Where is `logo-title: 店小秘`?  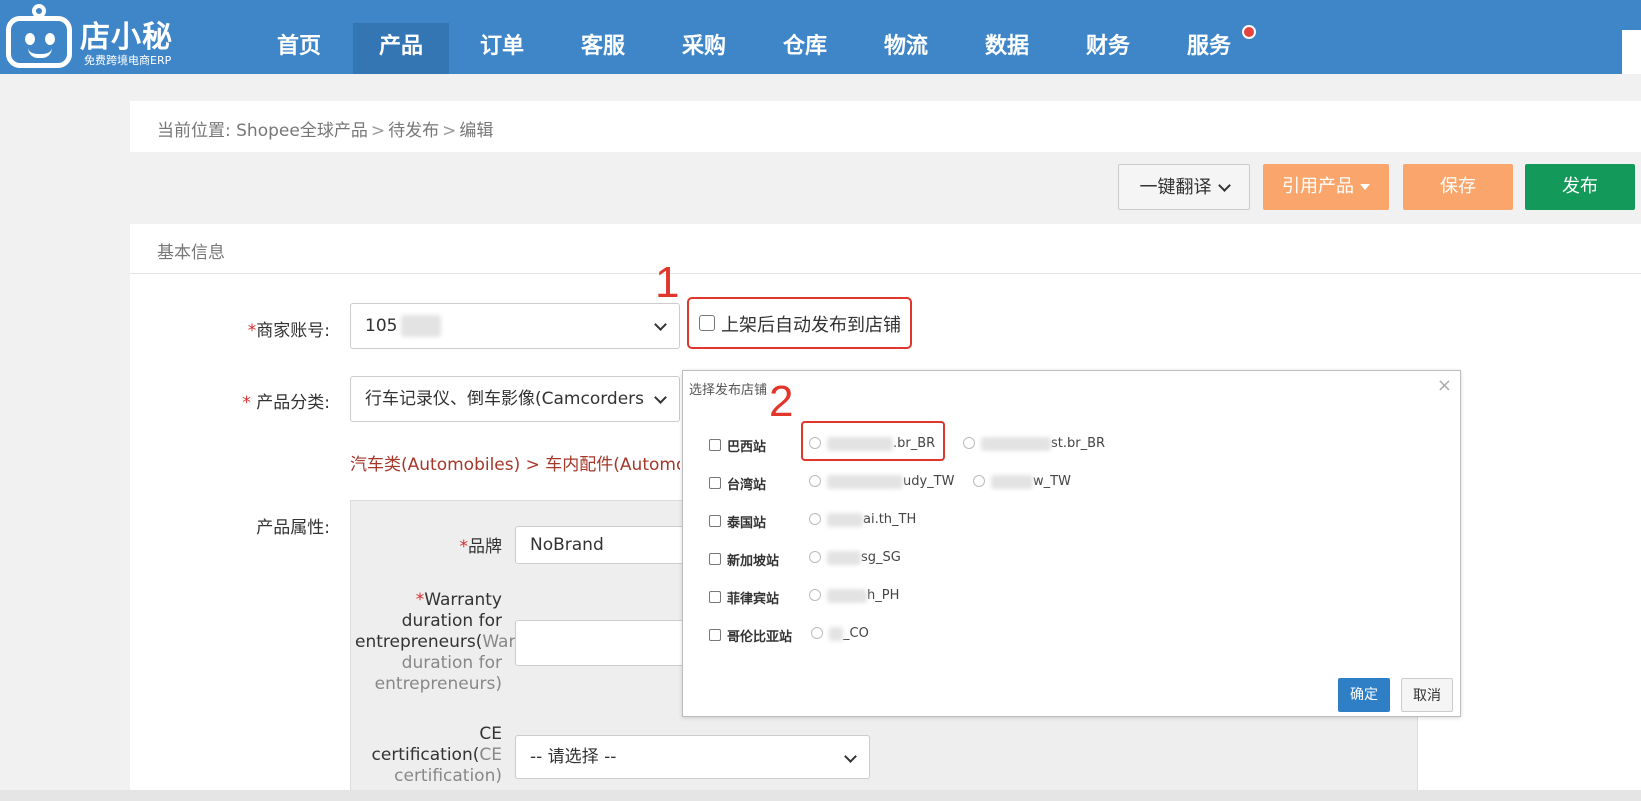 logo-title: 店小秘 is located at coordinates (126, 37).